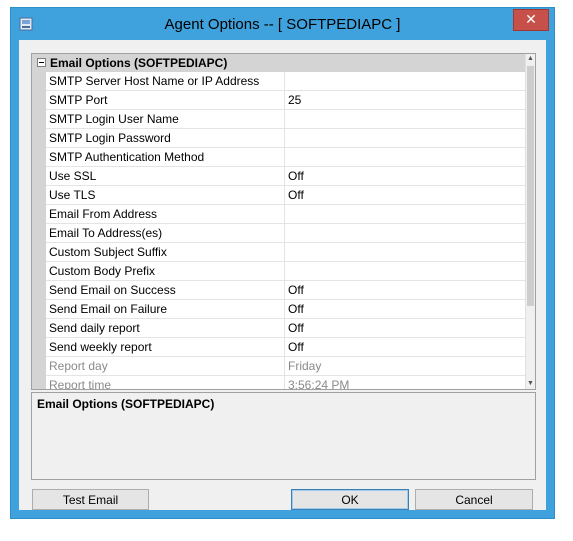 The width and height of the screenshot is (573, 541). I want to click on property-name: Send Email on Failure, so click(108, 309).